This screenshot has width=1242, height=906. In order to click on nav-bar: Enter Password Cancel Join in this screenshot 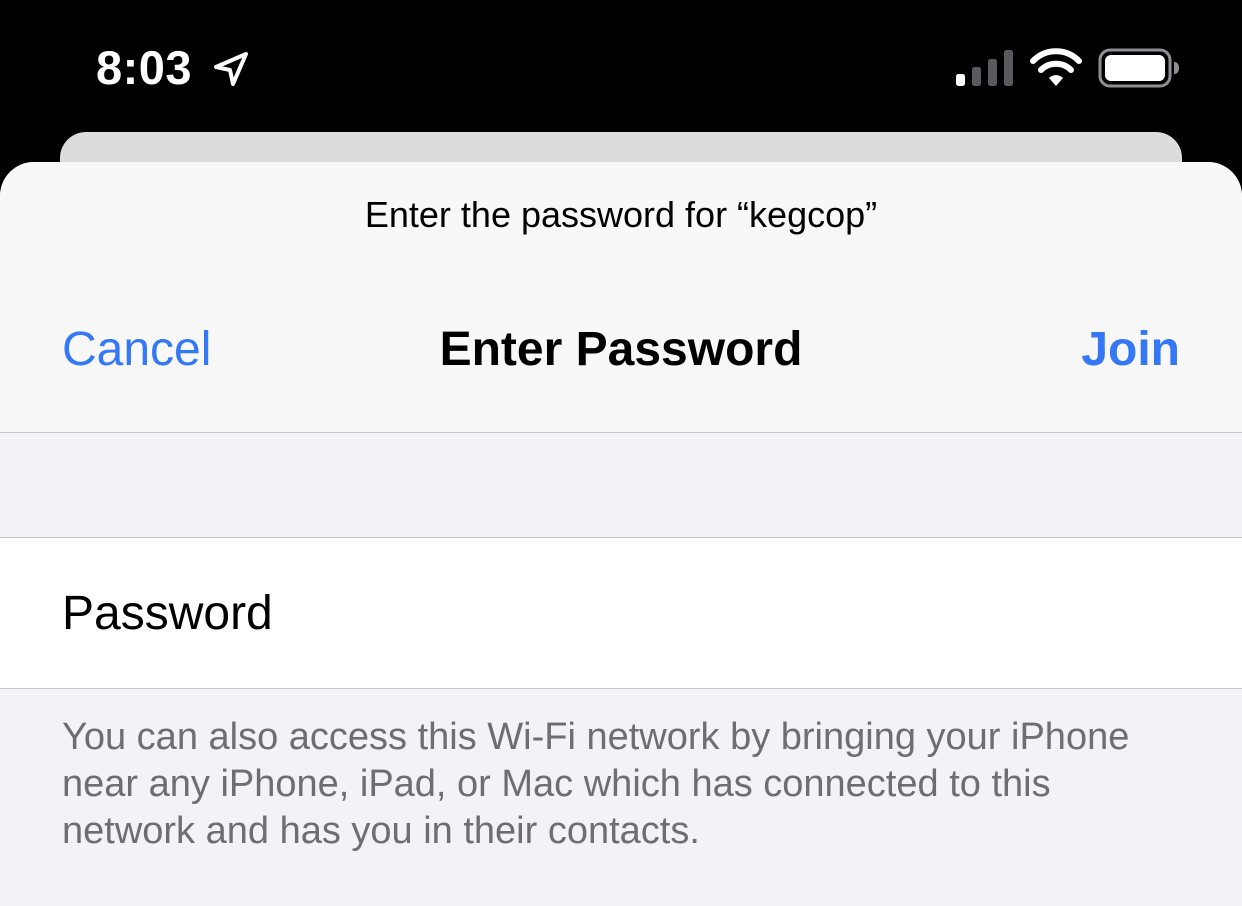, I will do `click(621, 350)`.